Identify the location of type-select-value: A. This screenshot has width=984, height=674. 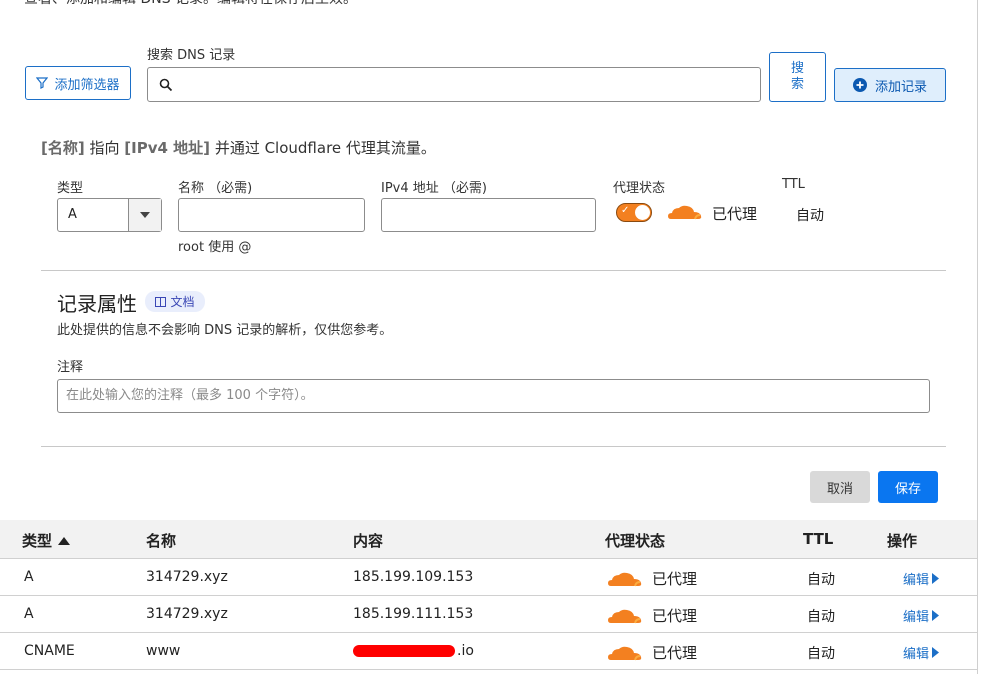
(72, 214).